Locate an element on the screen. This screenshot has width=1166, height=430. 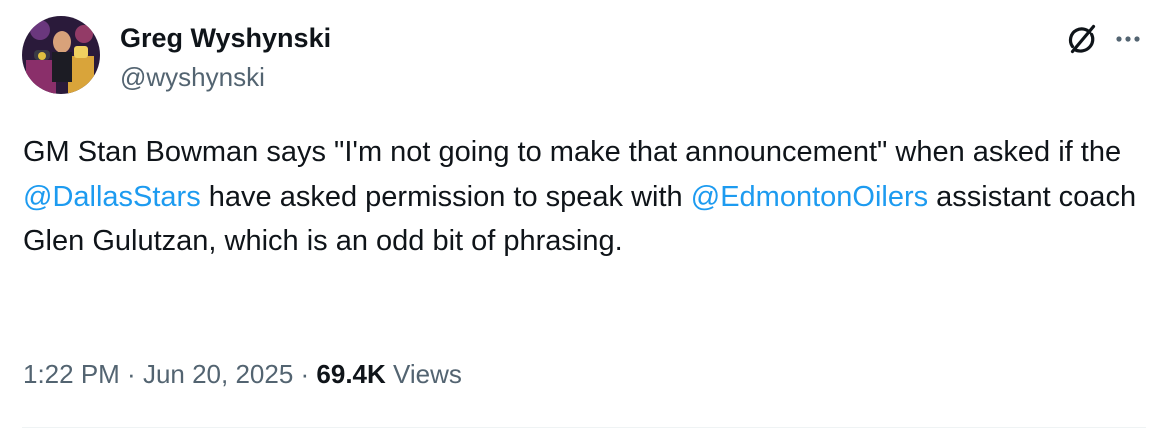
views-count: 69.4K is located at coordinates (351, 374).